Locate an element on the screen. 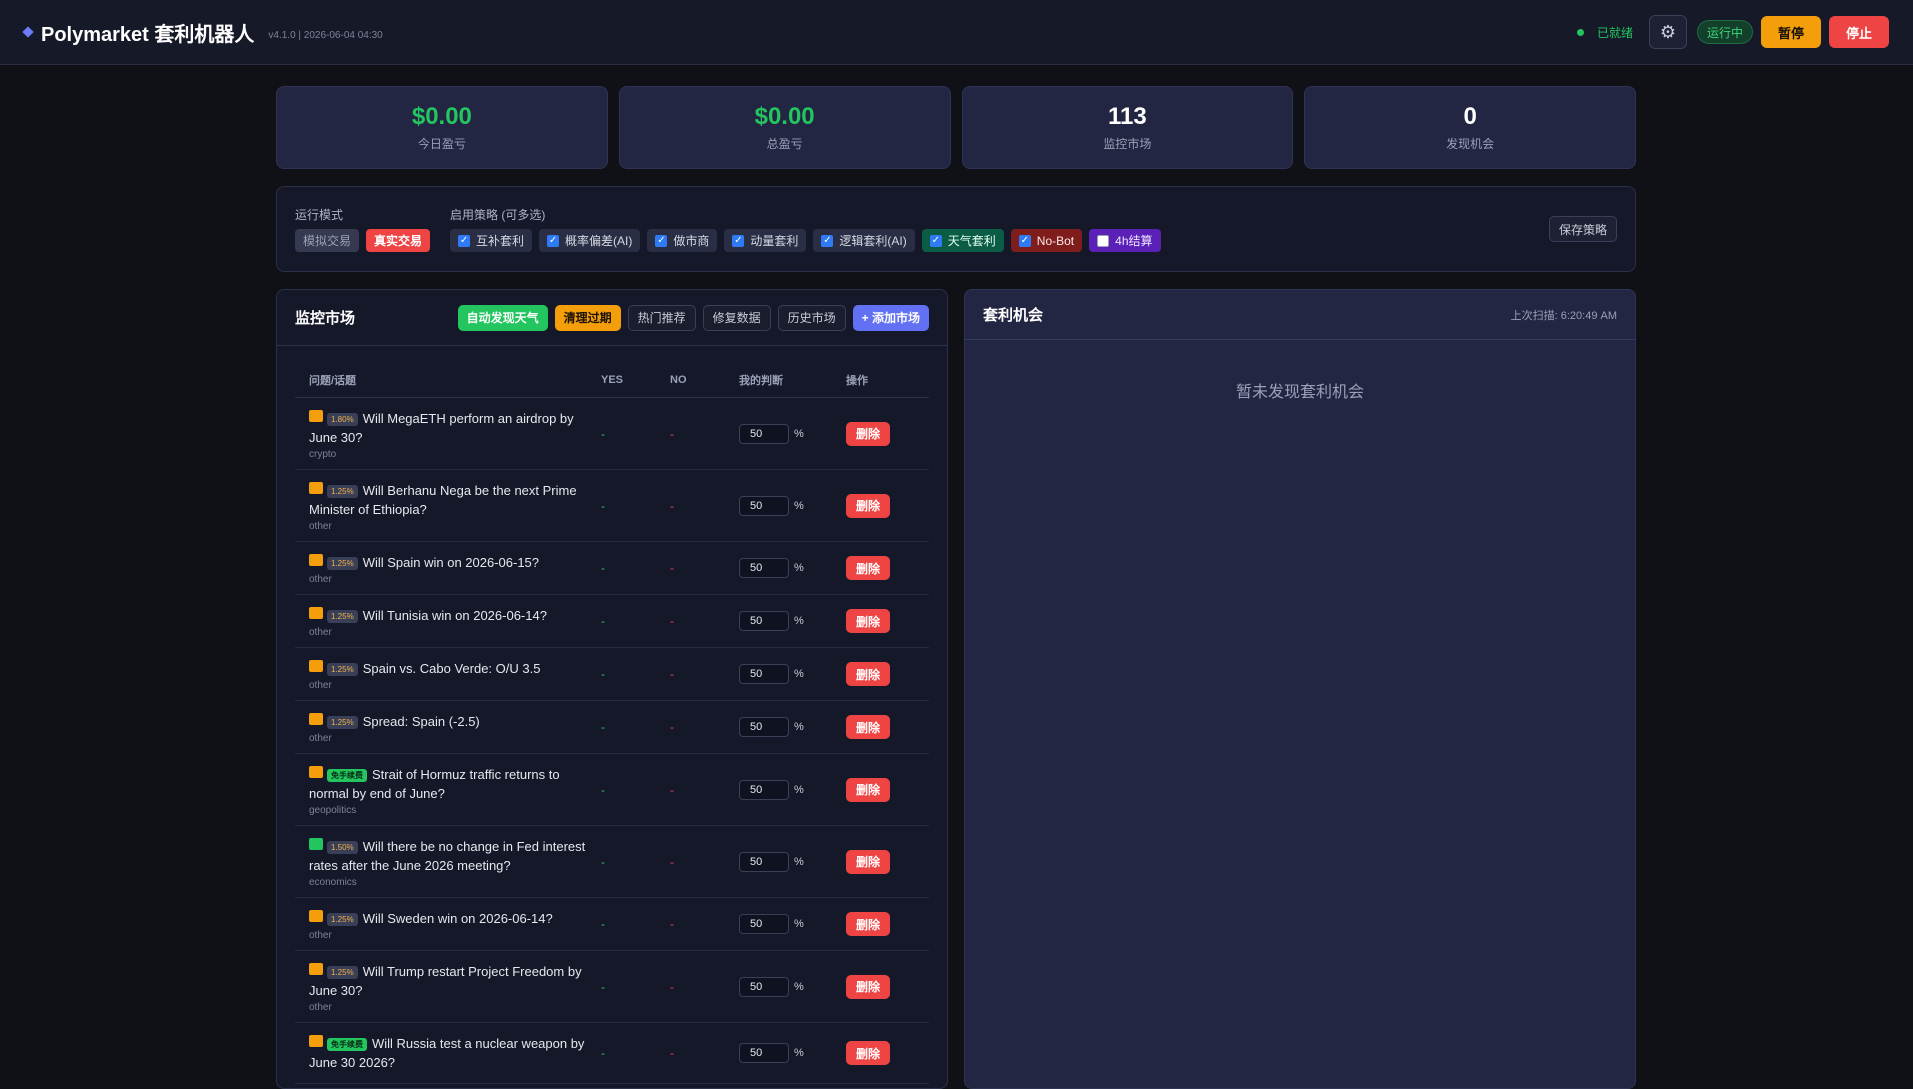  strategy-probability-bias: ✓ 概率偏差(AI) is located at coordinates (590, 240).